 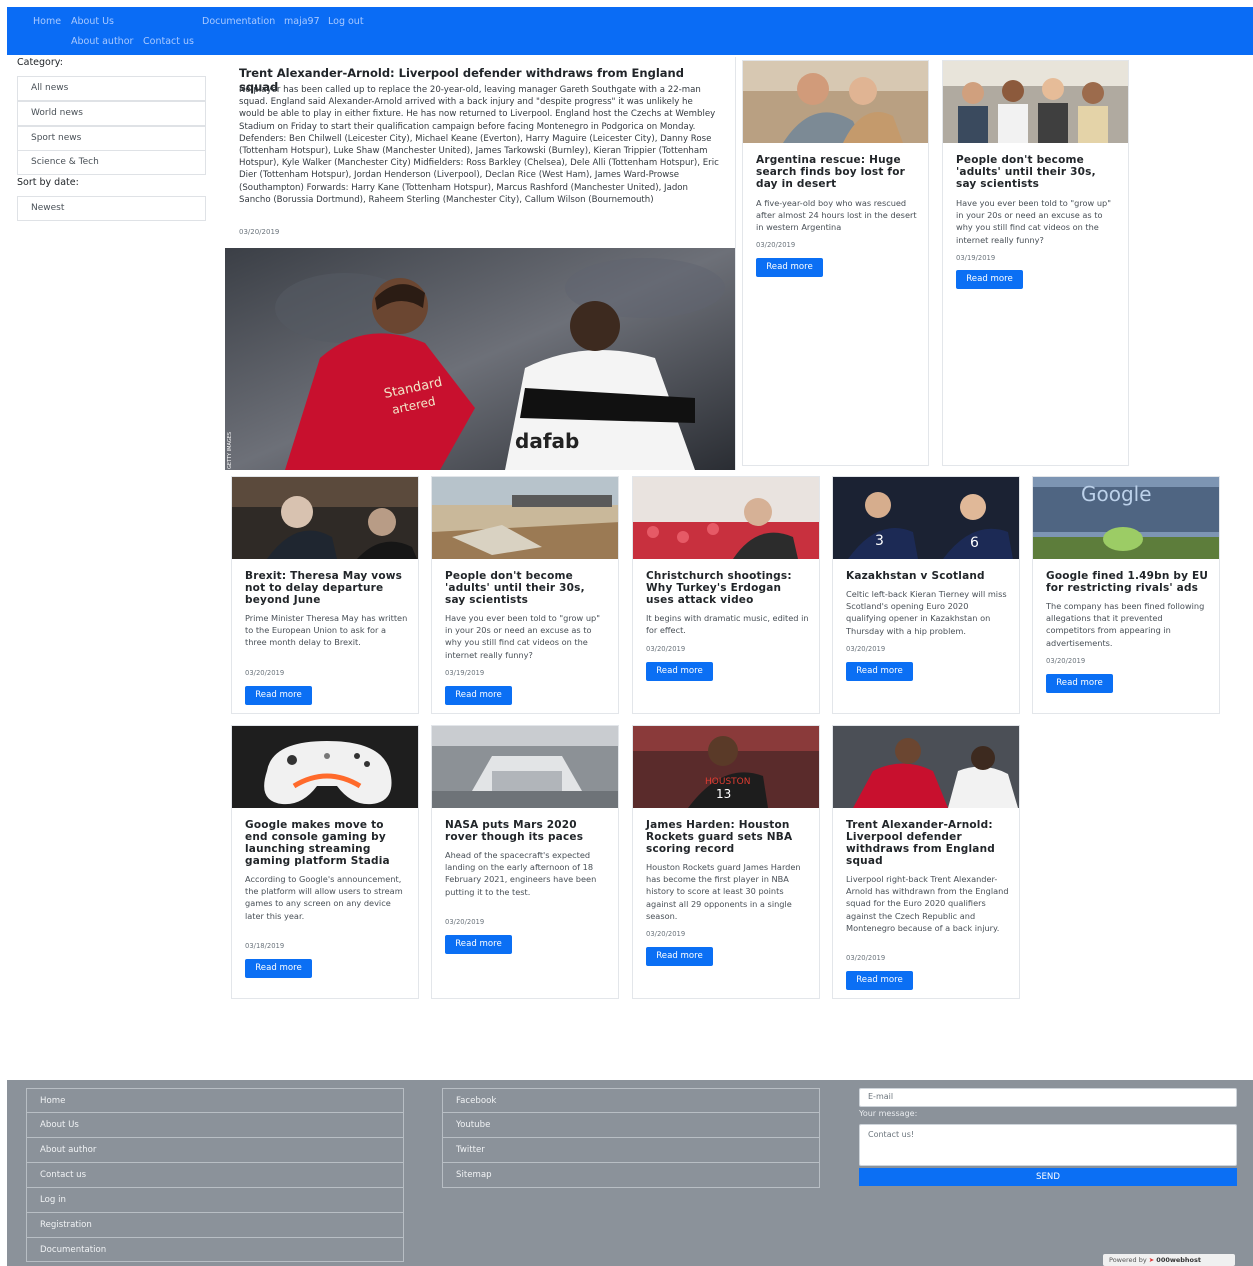 What do you see at coordinates (215, 1100) in the screenshot?
I see `footer-link-home: Home` at bounding box center [215, 1100].